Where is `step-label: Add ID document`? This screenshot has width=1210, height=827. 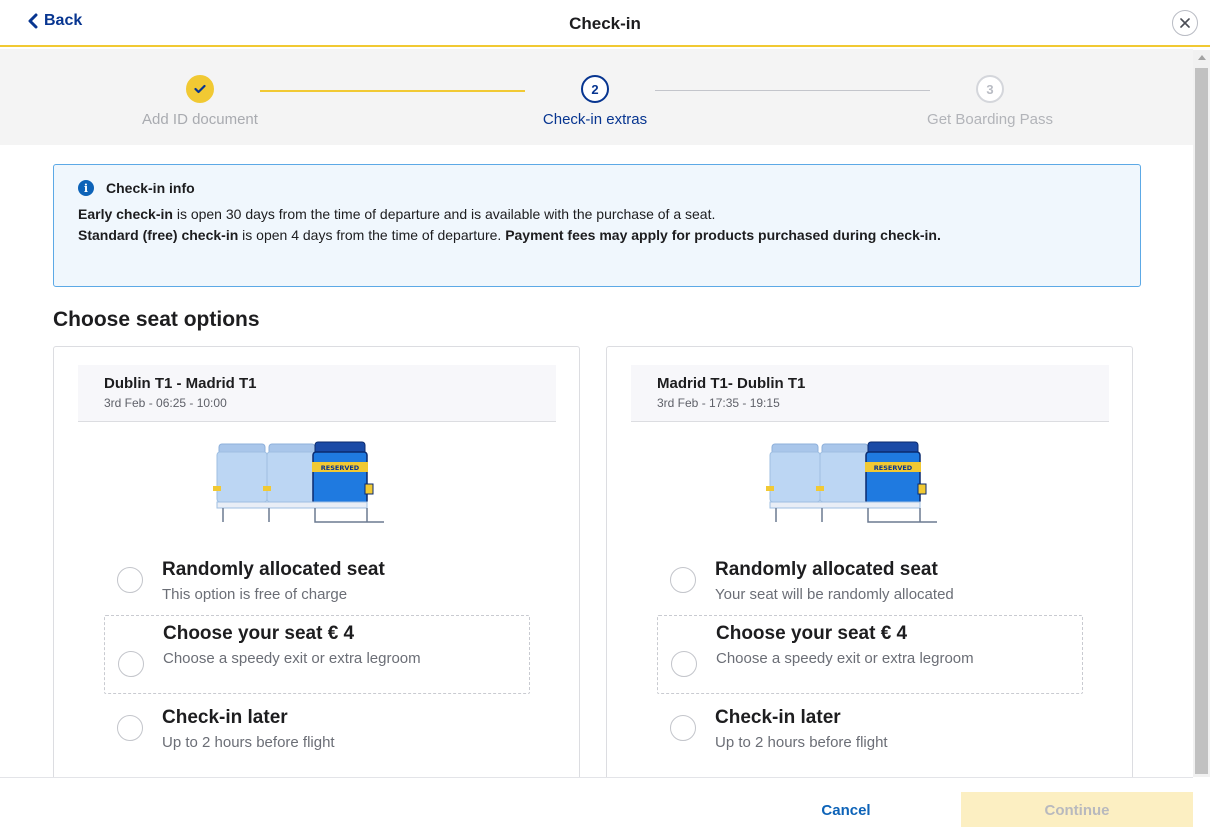 step-label: Add ID document is located at coordinates (200, 119).